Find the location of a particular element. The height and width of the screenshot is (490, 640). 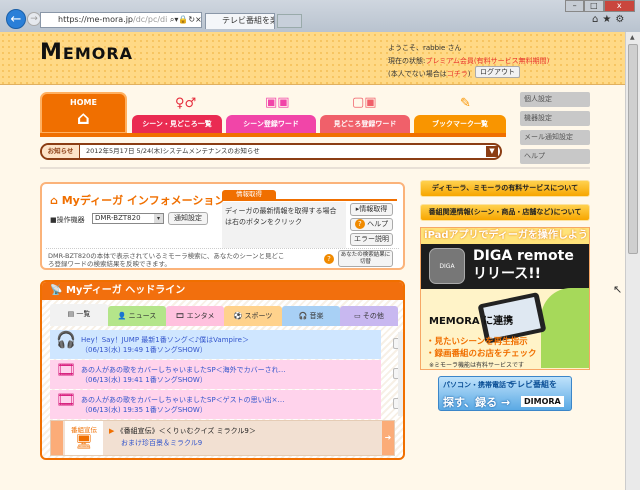

scroll-thumb is located at coordinates (633, 149).